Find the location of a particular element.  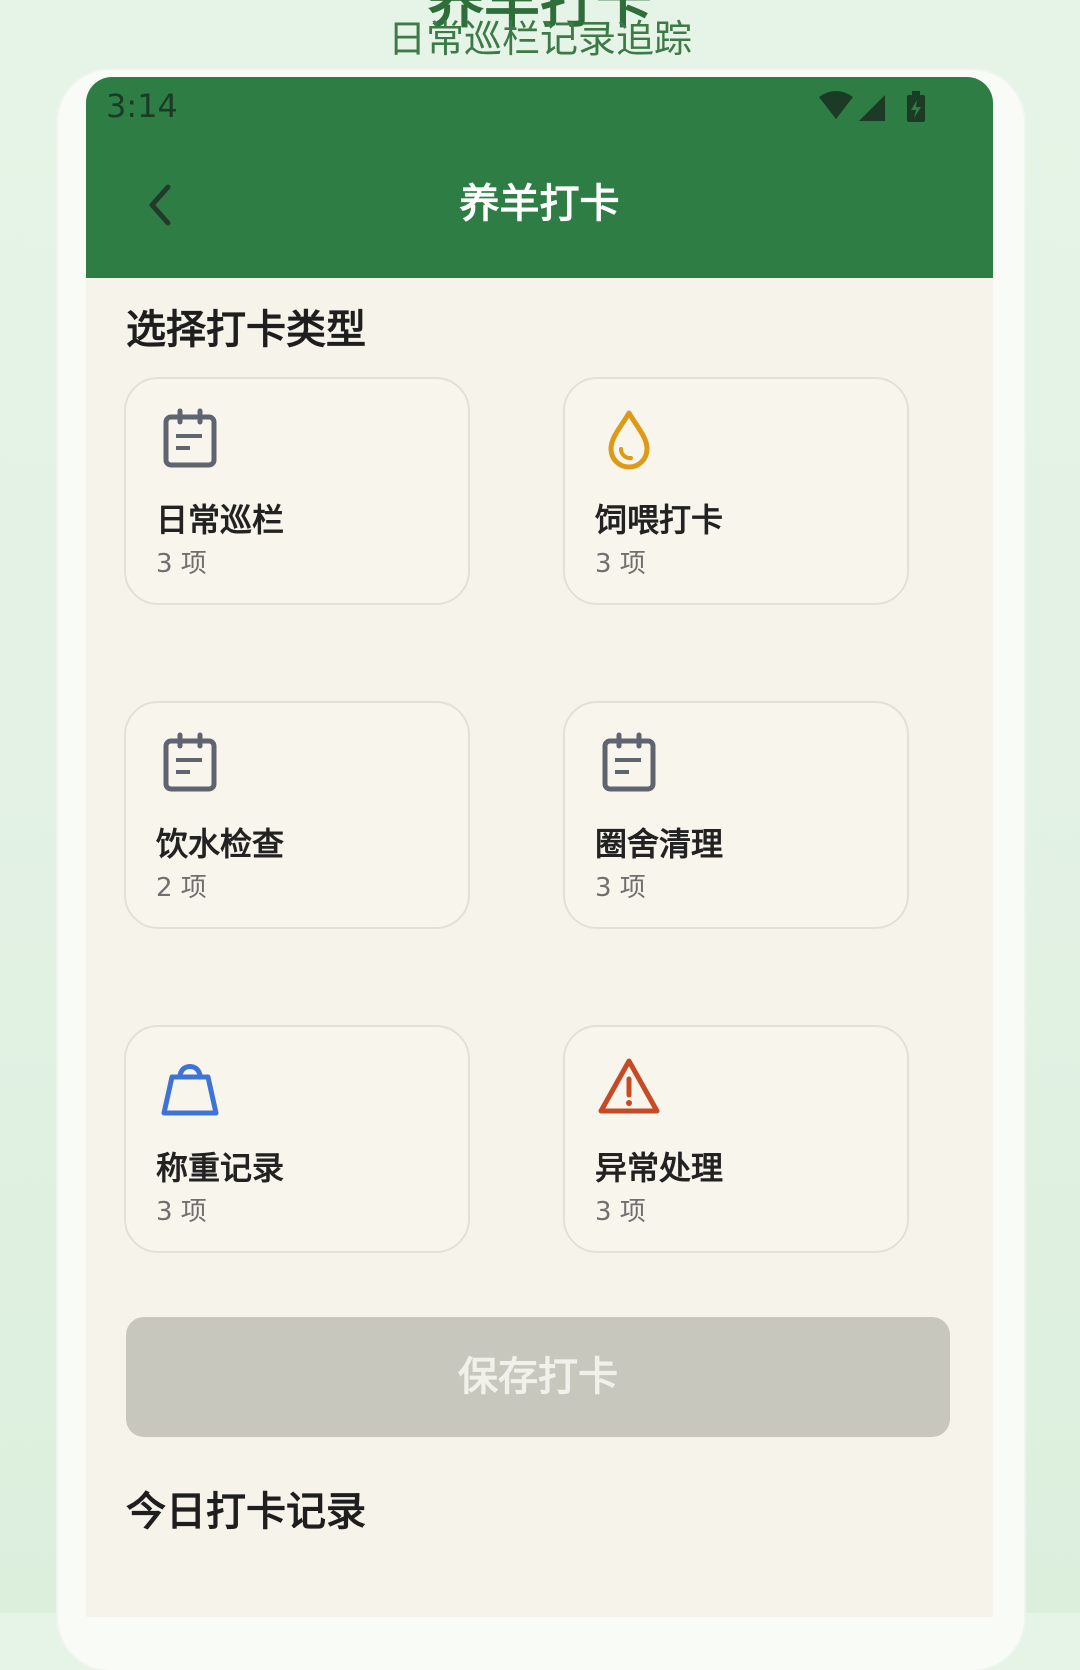

card-count: 2 项 is located at coordinates (181, 888).